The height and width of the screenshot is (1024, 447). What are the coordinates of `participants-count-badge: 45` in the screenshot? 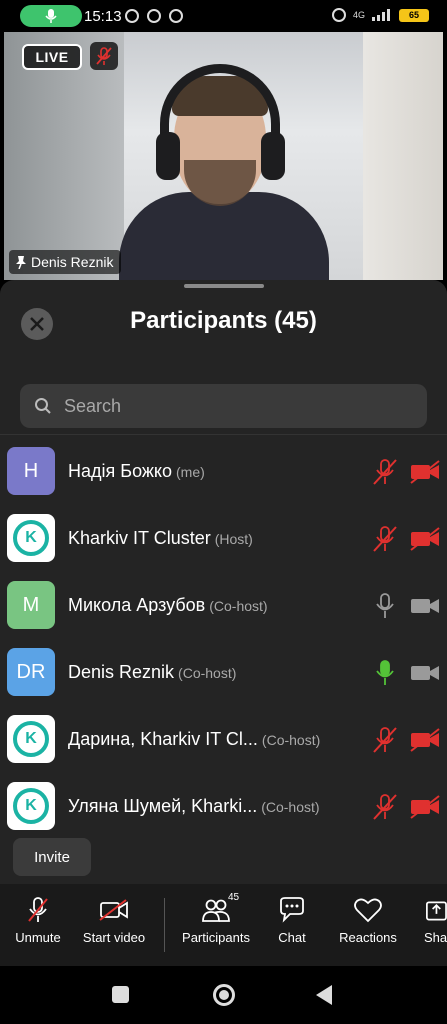 It's located at (234, 897).